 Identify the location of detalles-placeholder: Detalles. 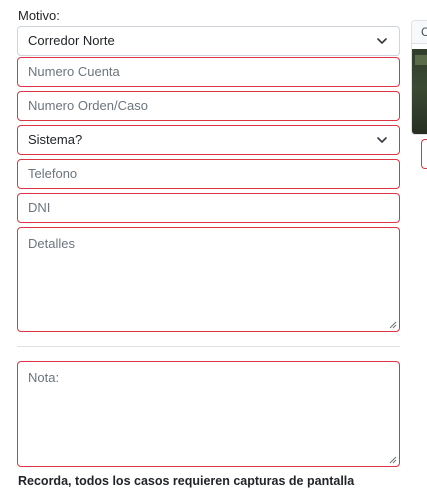
(51, 243).